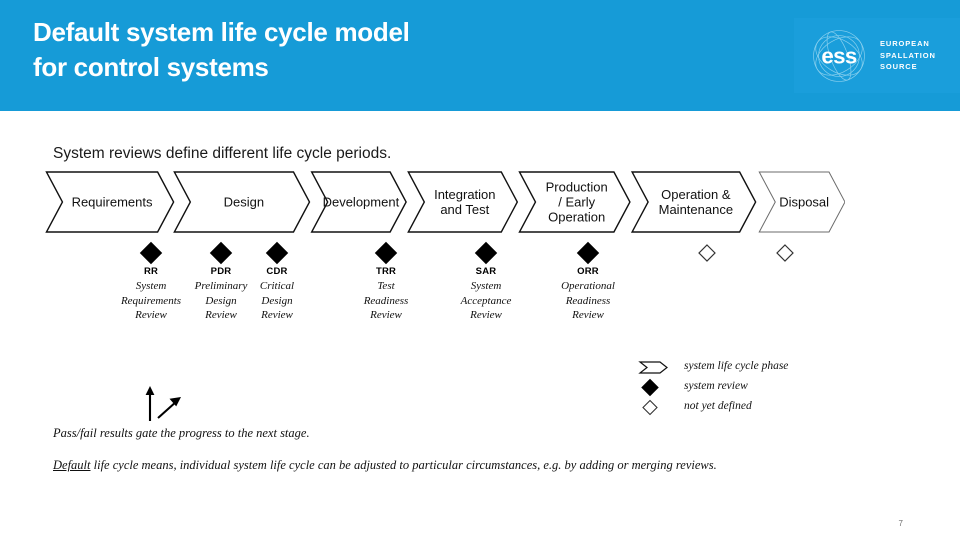 The height and width of the screenshot is (540, 960). Describe the element at coordinates (650, 387) in the screenshot. I see `filled-diamond-icon` at that location.